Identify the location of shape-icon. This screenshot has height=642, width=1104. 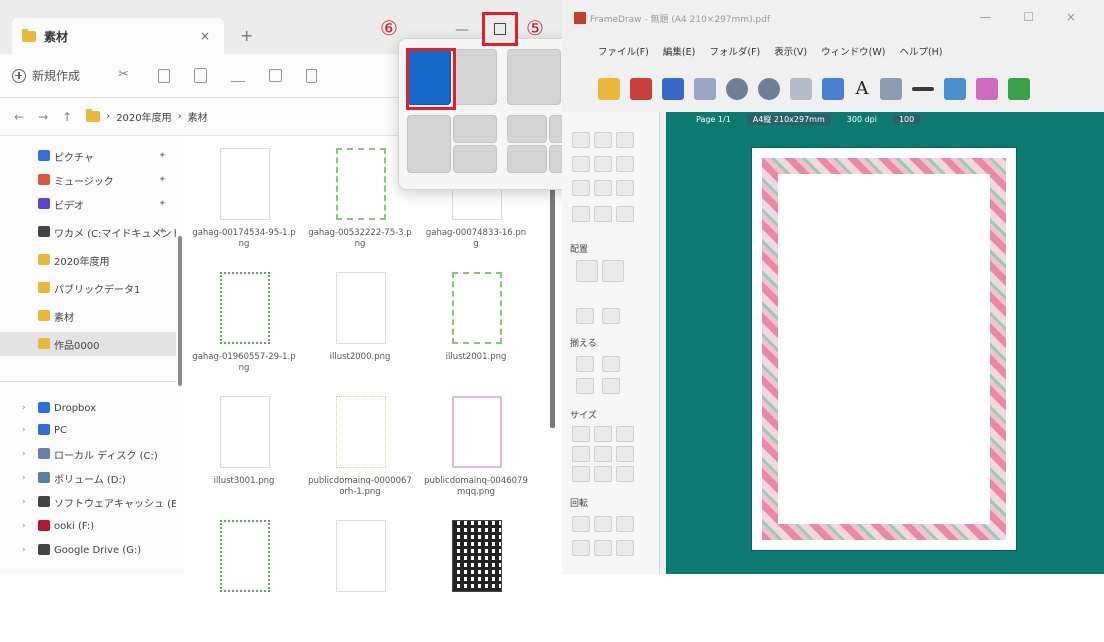
(955, 89).